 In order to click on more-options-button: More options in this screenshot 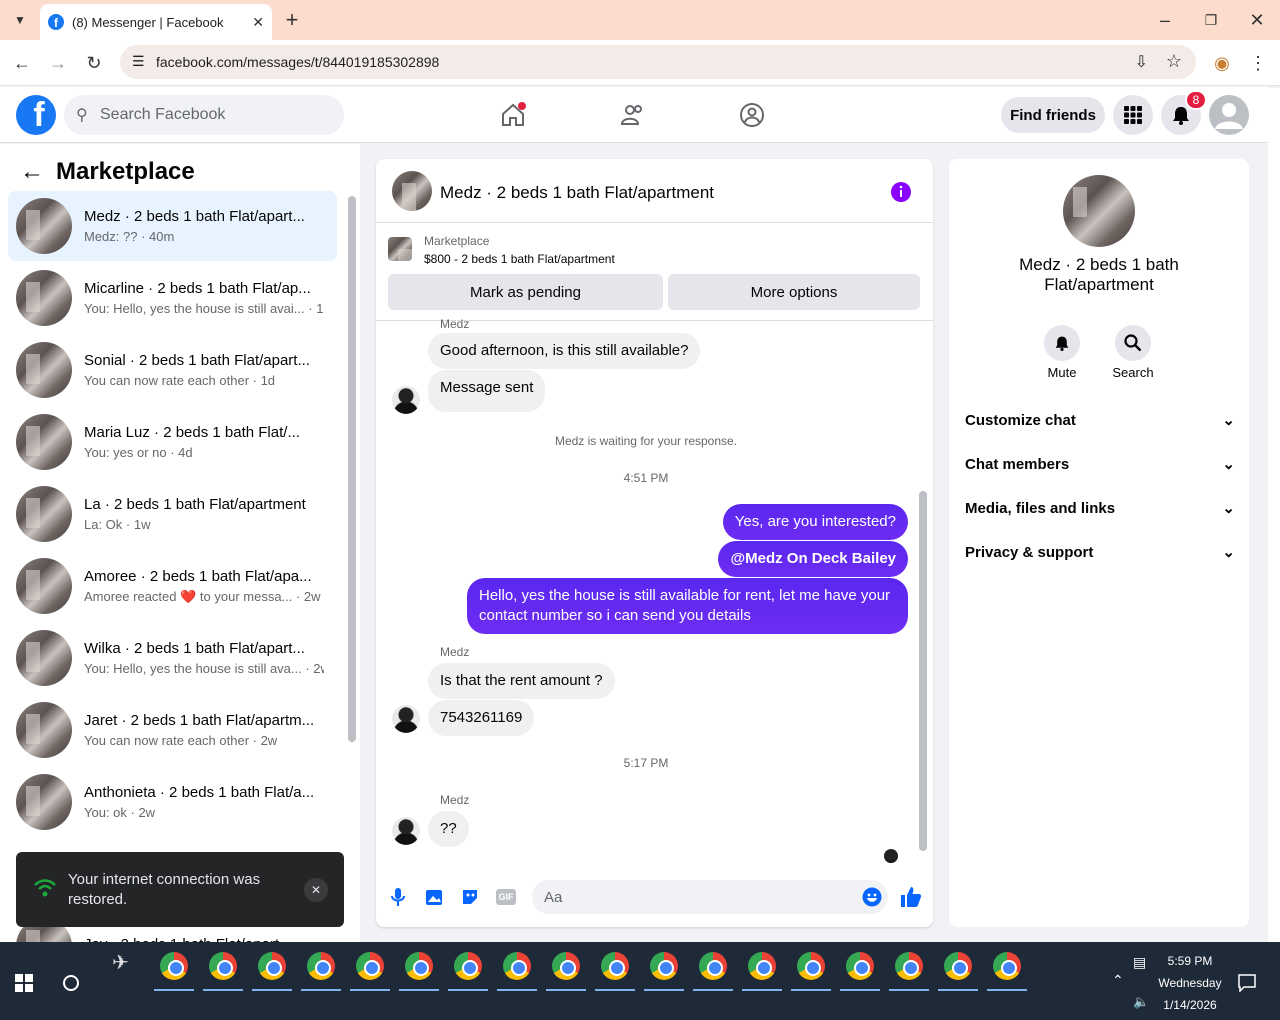, I will do `click(794, 292)`.